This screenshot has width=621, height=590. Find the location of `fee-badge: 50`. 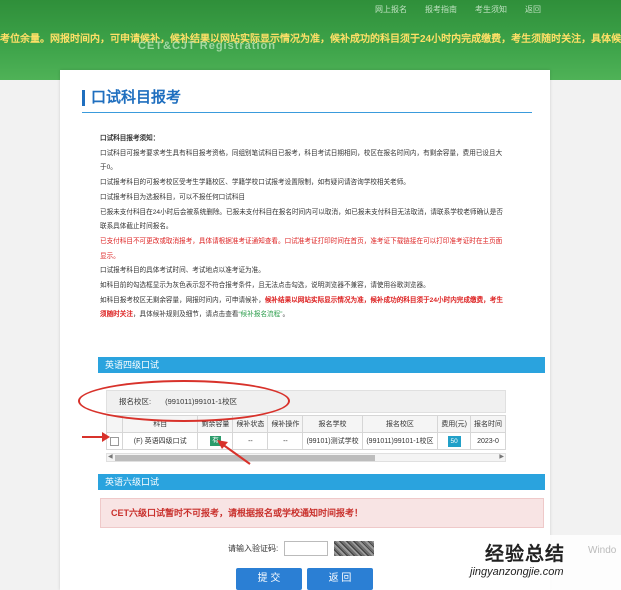

fee-badge: 50 is located at coordinates (454, 441).